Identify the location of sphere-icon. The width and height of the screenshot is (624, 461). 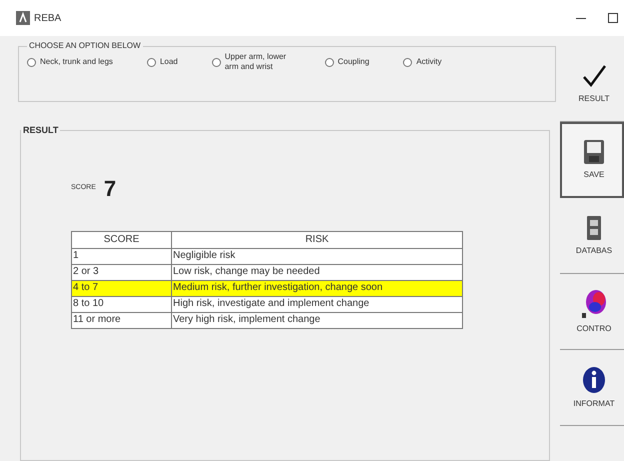
(594, 303).